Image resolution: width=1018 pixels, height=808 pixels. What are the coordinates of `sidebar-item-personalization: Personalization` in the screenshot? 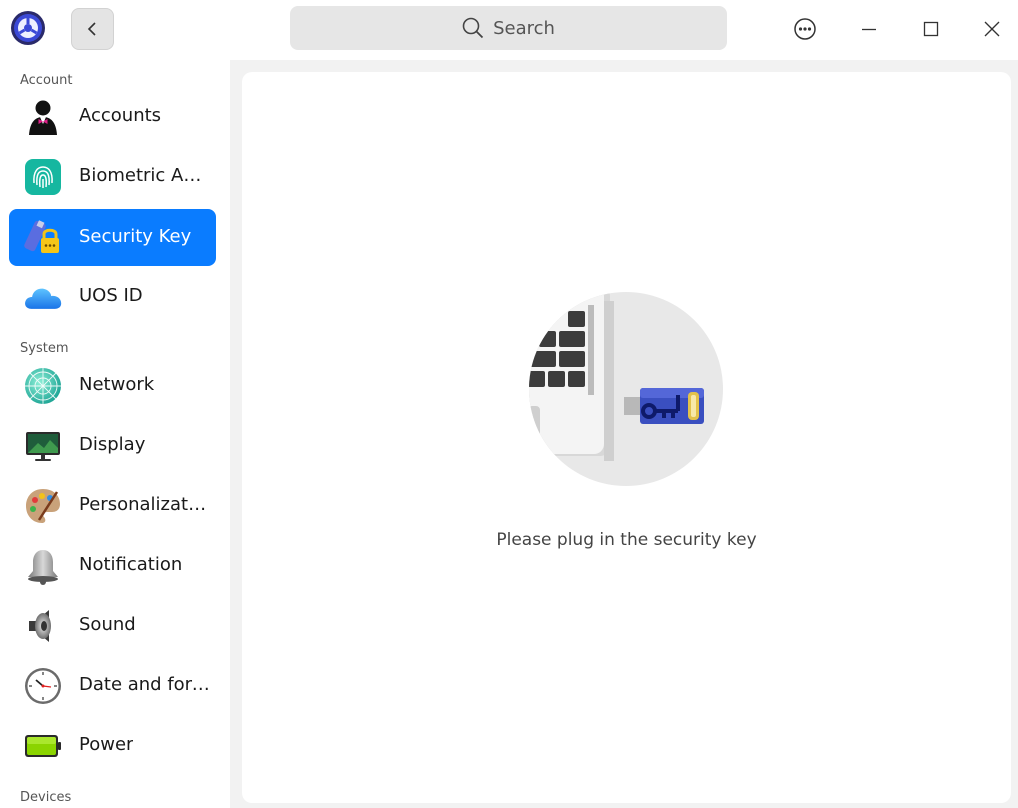 It's located at (112, 505).